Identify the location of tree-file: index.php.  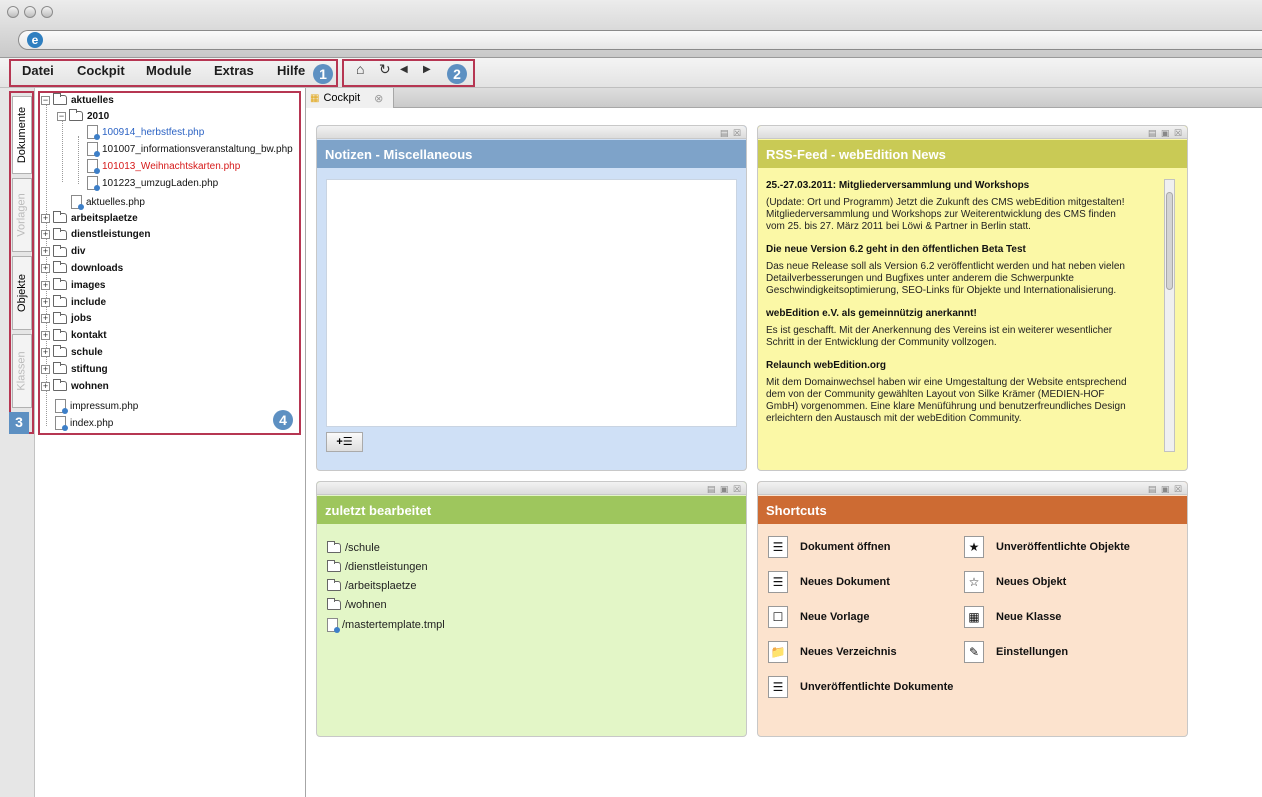
(84, 423).